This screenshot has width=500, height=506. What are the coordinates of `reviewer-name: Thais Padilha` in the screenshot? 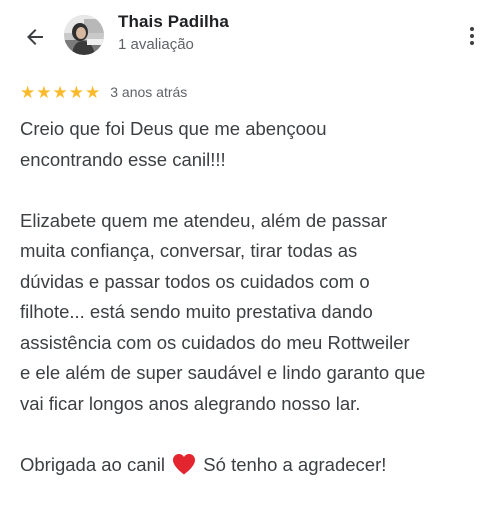 It's located at (173, 22).